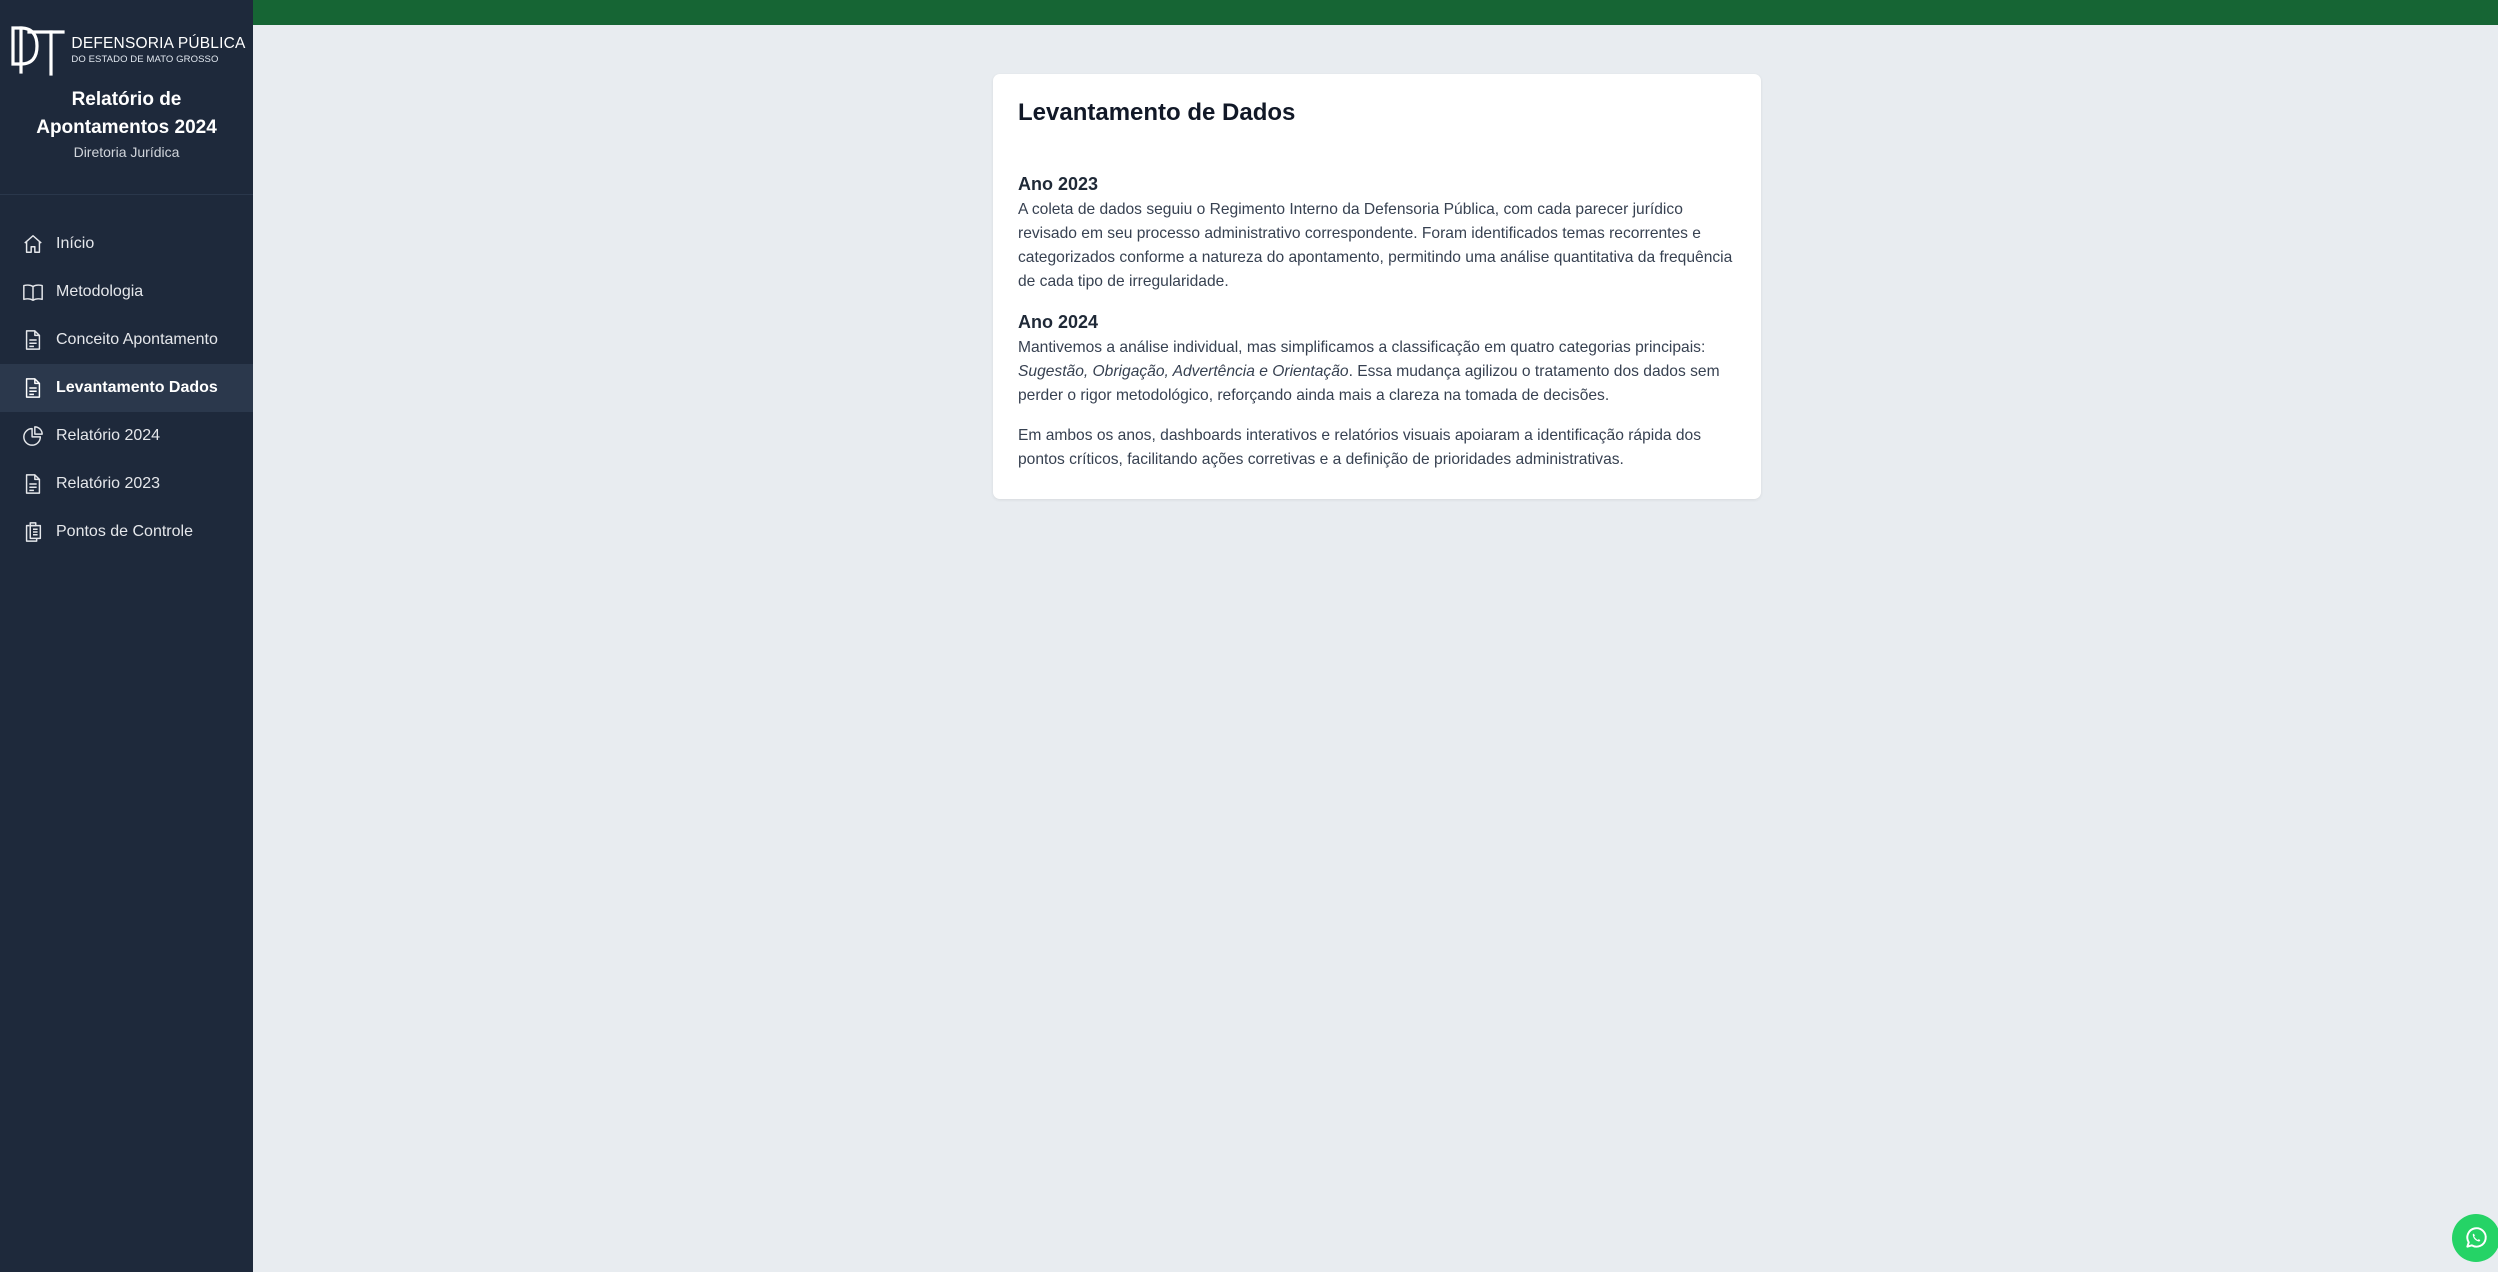 Image resolution: width=2498 pixels, height=1272 pixels. I want to click on nav-item-pontos-de-controle: Pontos de Controle, so click(126, 532).